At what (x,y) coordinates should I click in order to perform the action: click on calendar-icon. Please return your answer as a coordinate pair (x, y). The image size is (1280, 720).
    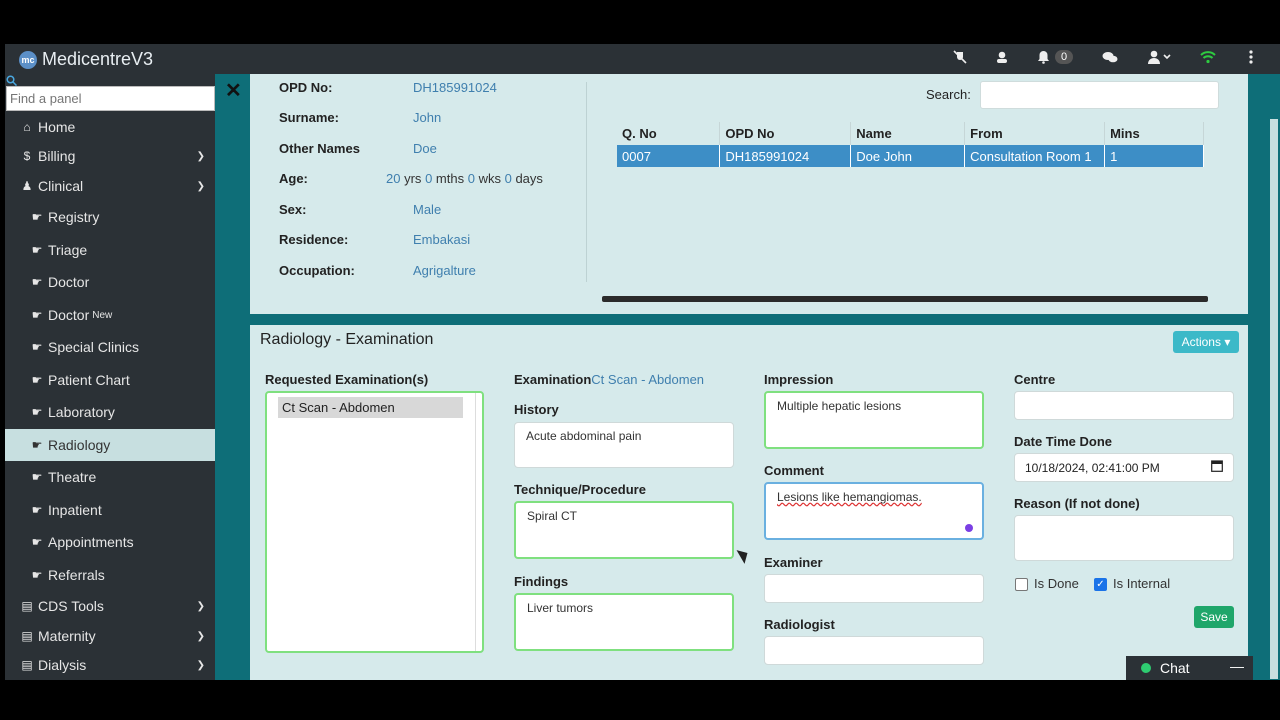
    Looking at the image, I should click on (1217, 467).